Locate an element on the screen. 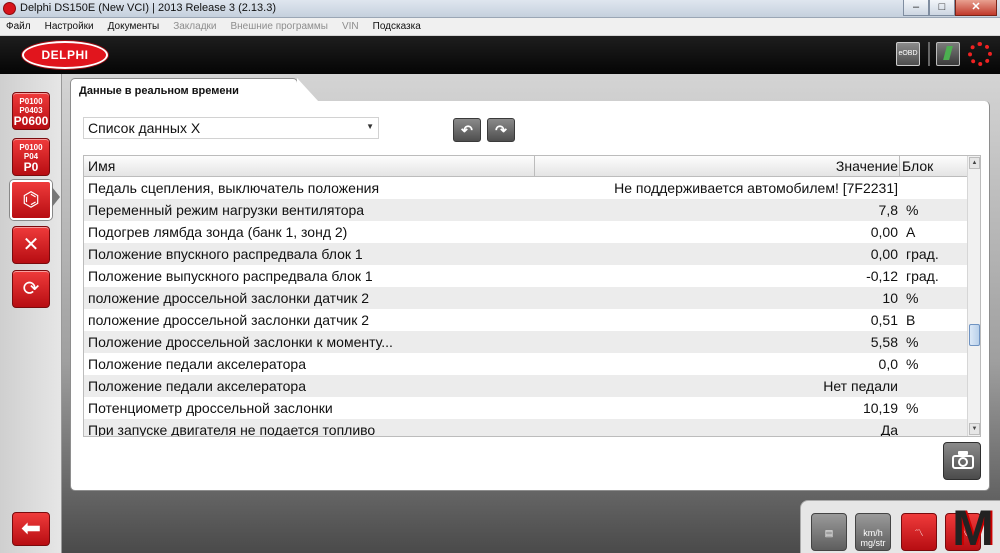 The height and width of the screenshot is (553, 1000). print-button: ▤ is located at coordinates (829, 532).